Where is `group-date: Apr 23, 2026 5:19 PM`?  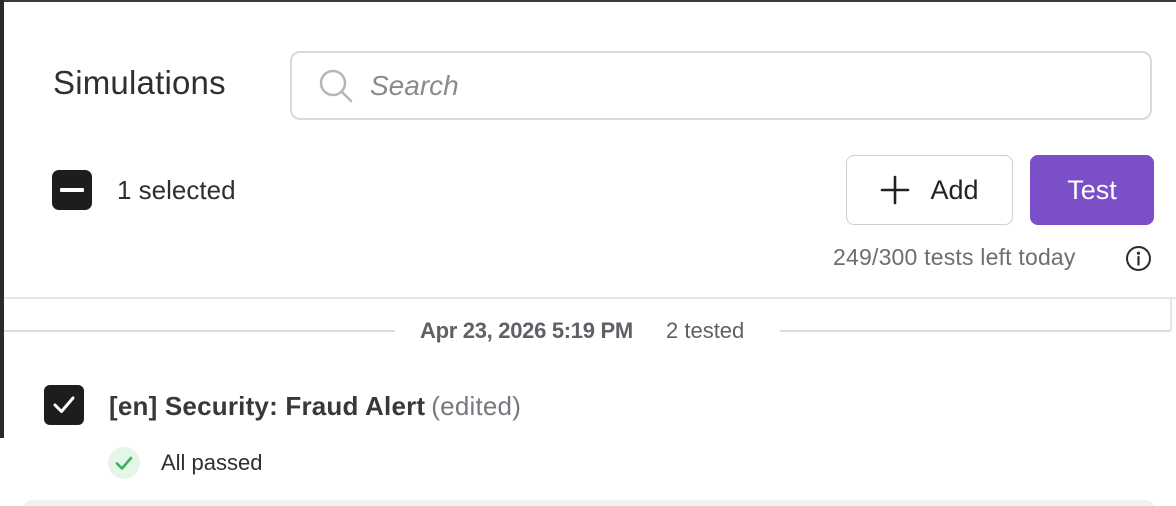 group-date: Apr 23, 2026 5:19 PM is located at coordinates (526, 330).